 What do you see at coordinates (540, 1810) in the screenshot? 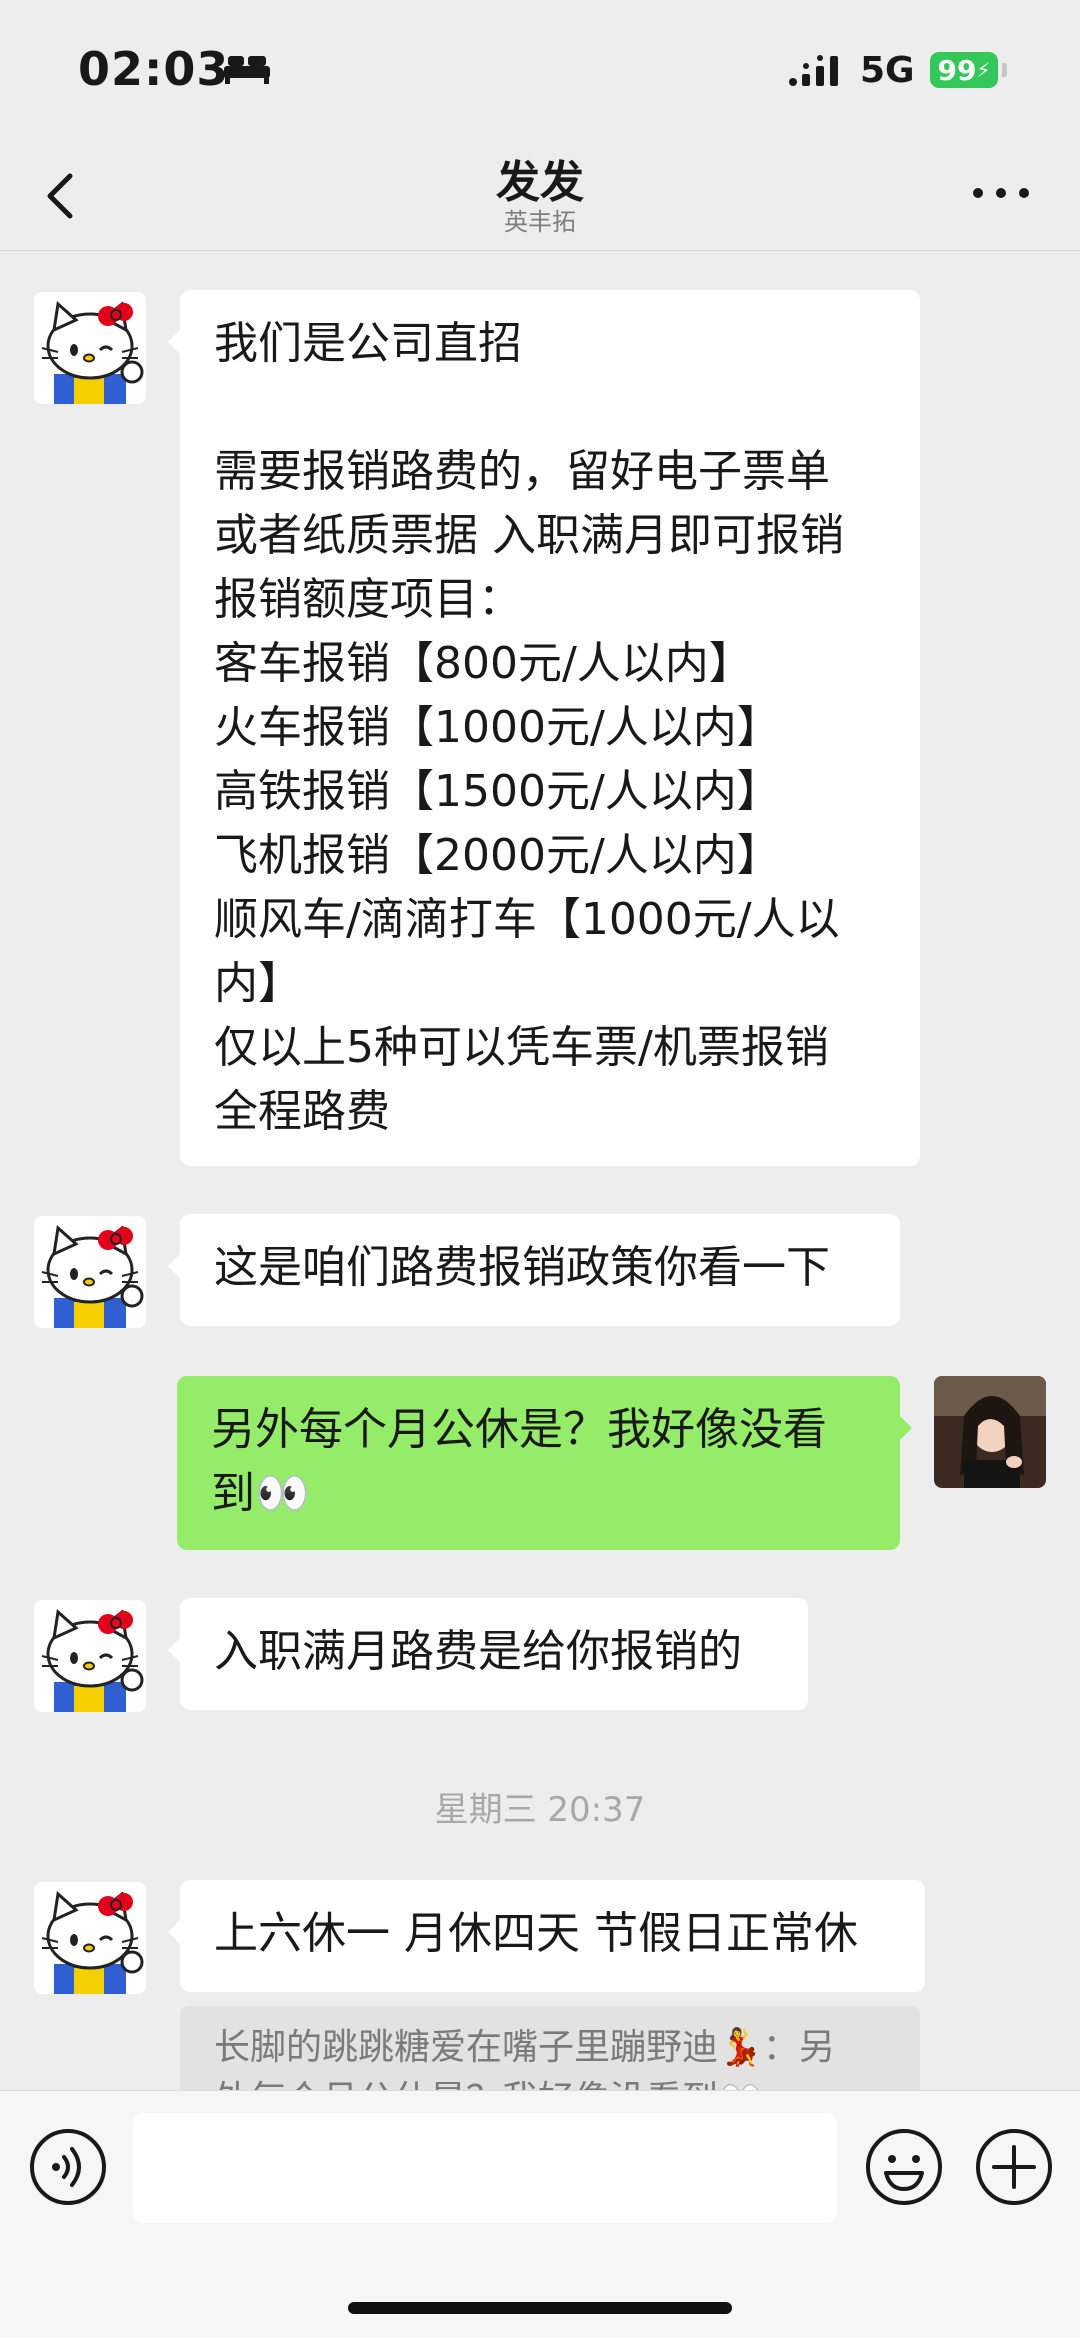
I see `message-timestamp: 星期三 20:37` at bounding box center [540, 1810].